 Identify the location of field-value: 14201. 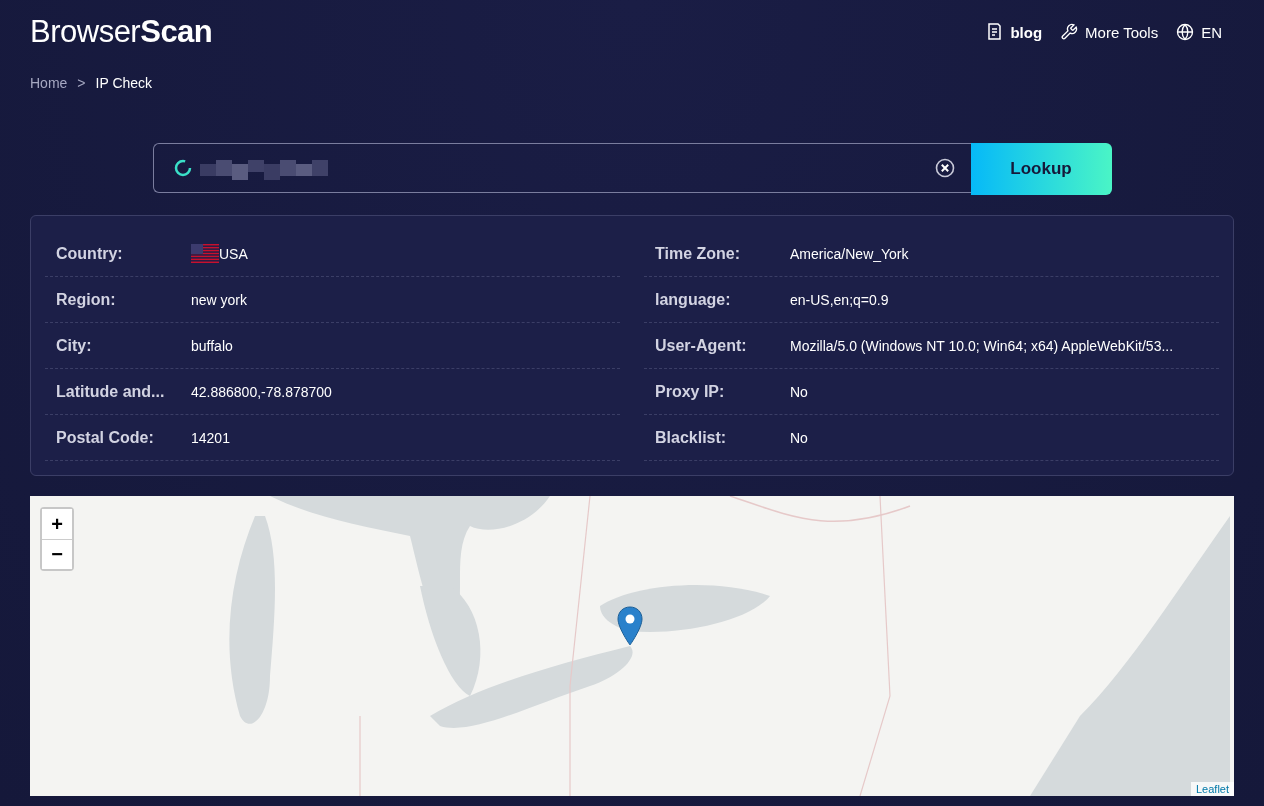
(210, 437).